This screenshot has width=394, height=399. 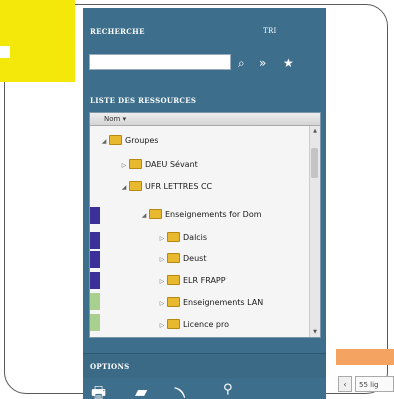 What do you see at coordinates (204, 280) in the screenshot?
I see `tree-item-label: ELR FRAPP` at bounding box center [204, 280].